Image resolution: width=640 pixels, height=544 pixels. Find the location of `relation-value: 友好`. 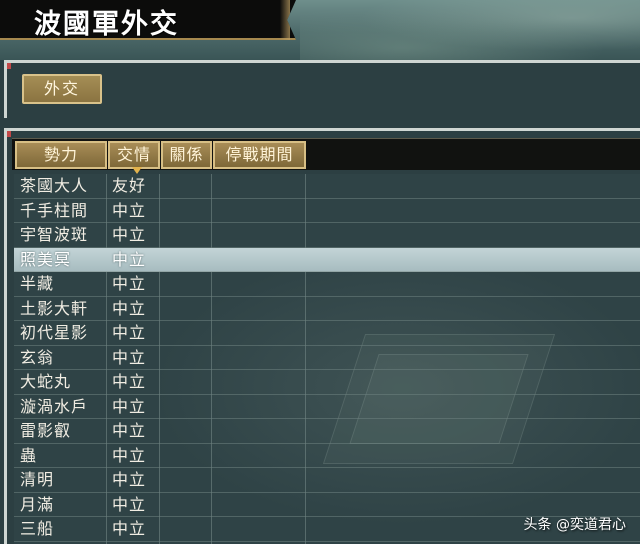

relation-value: 友好 is located at coordinates (129, 185).